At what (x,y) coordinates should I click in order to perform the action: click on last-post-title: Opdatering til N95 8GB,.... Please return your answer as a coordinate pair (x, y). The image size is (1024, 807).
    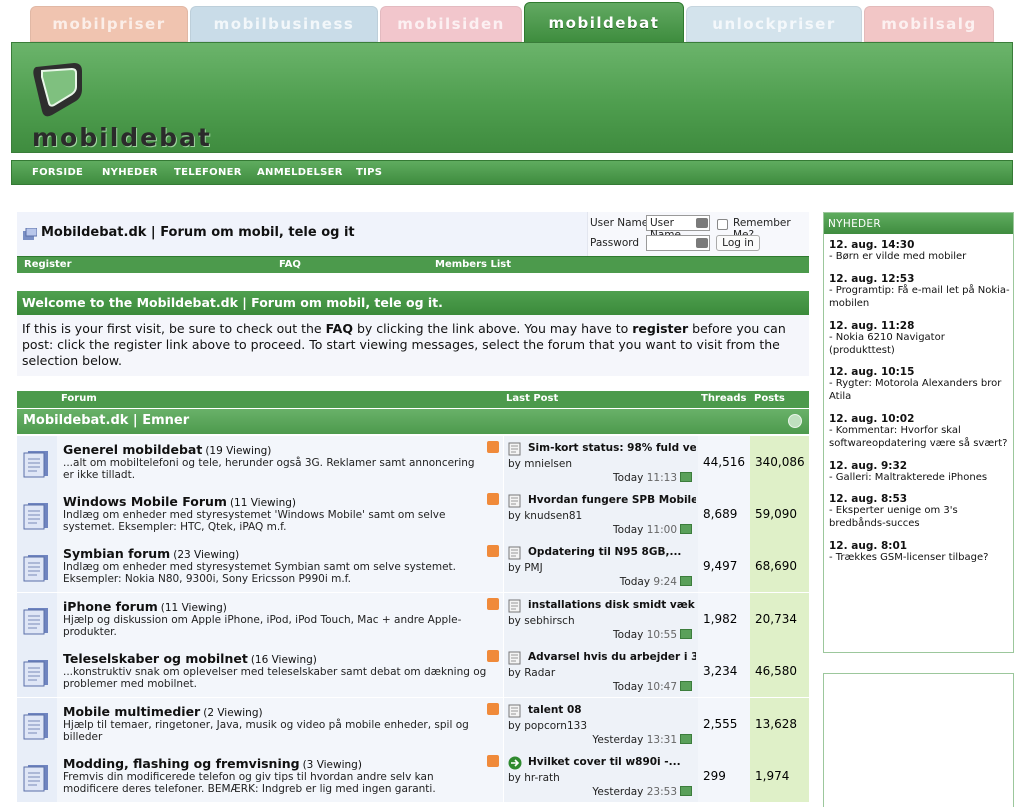
    Looking at the image, I should click on (612, 552).